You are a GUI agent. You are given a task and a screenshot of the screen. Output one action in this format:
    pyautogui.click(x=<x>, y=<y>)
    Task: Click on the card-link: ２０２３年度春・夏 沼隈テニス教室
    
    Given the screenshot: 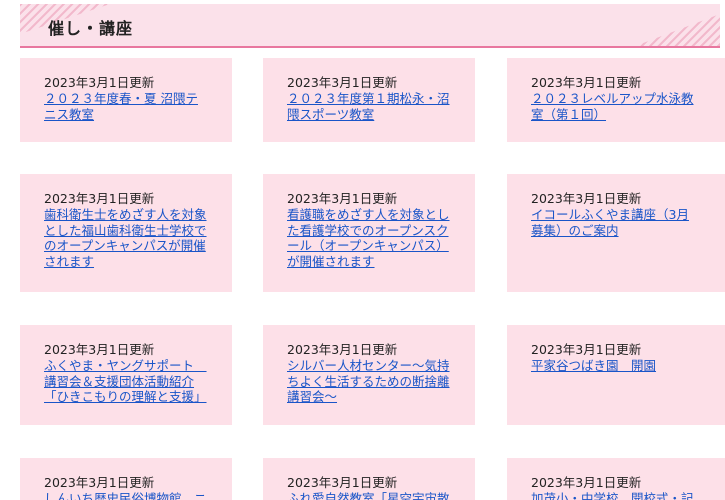 What is the action you would take?
    pyautogui.click(x=126, y=106)
    